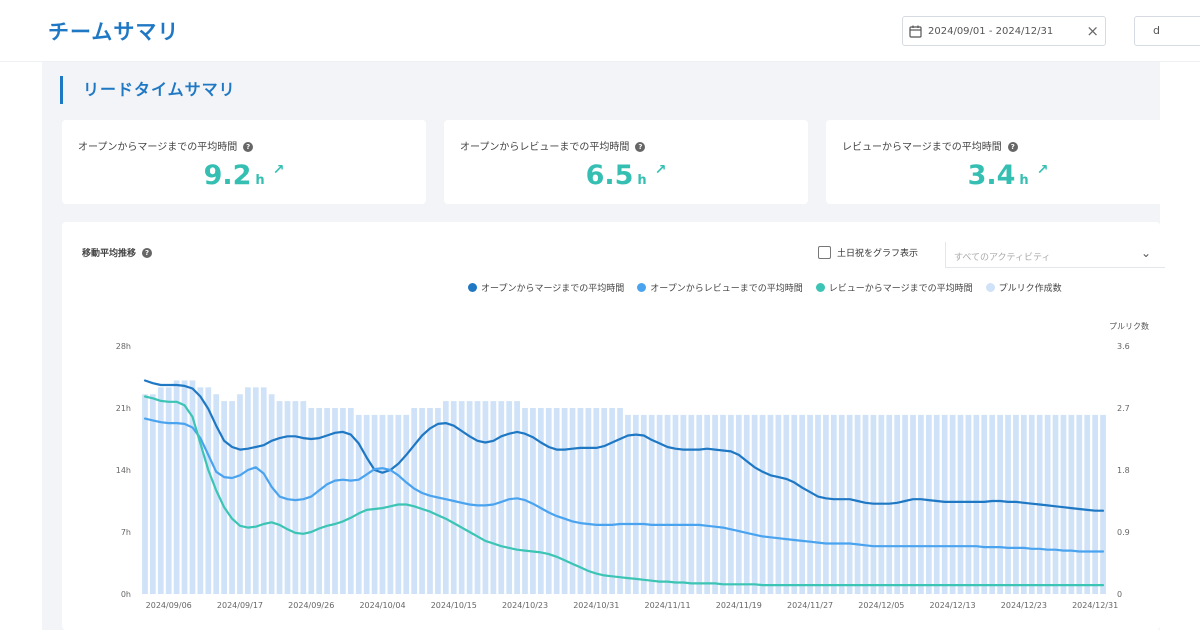 This screenshot has height=630, width=1200. Describe the element at coordinates (1123, 532) in the screenshot. I see `y-right-tick-label: 0.9` at that location.